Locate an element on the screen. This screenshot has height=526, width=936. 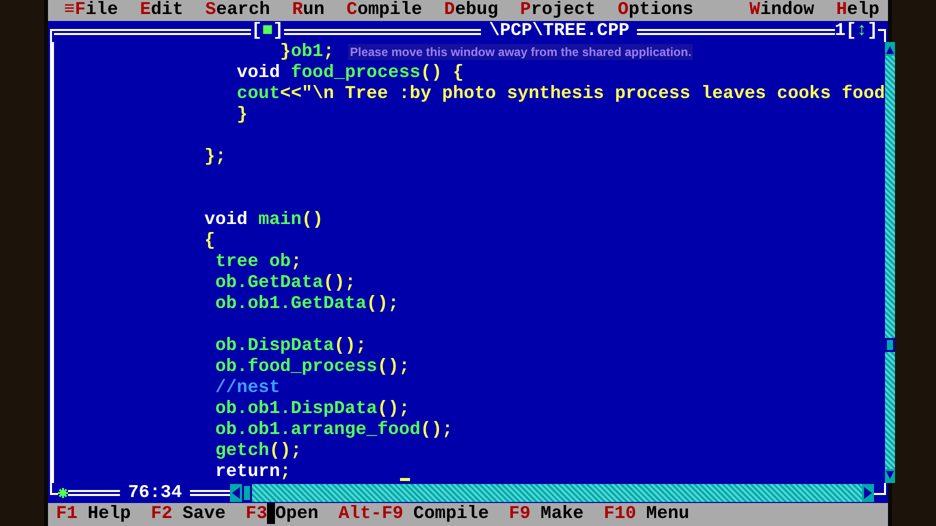
text-cursor is located at coordinates (405, 479).